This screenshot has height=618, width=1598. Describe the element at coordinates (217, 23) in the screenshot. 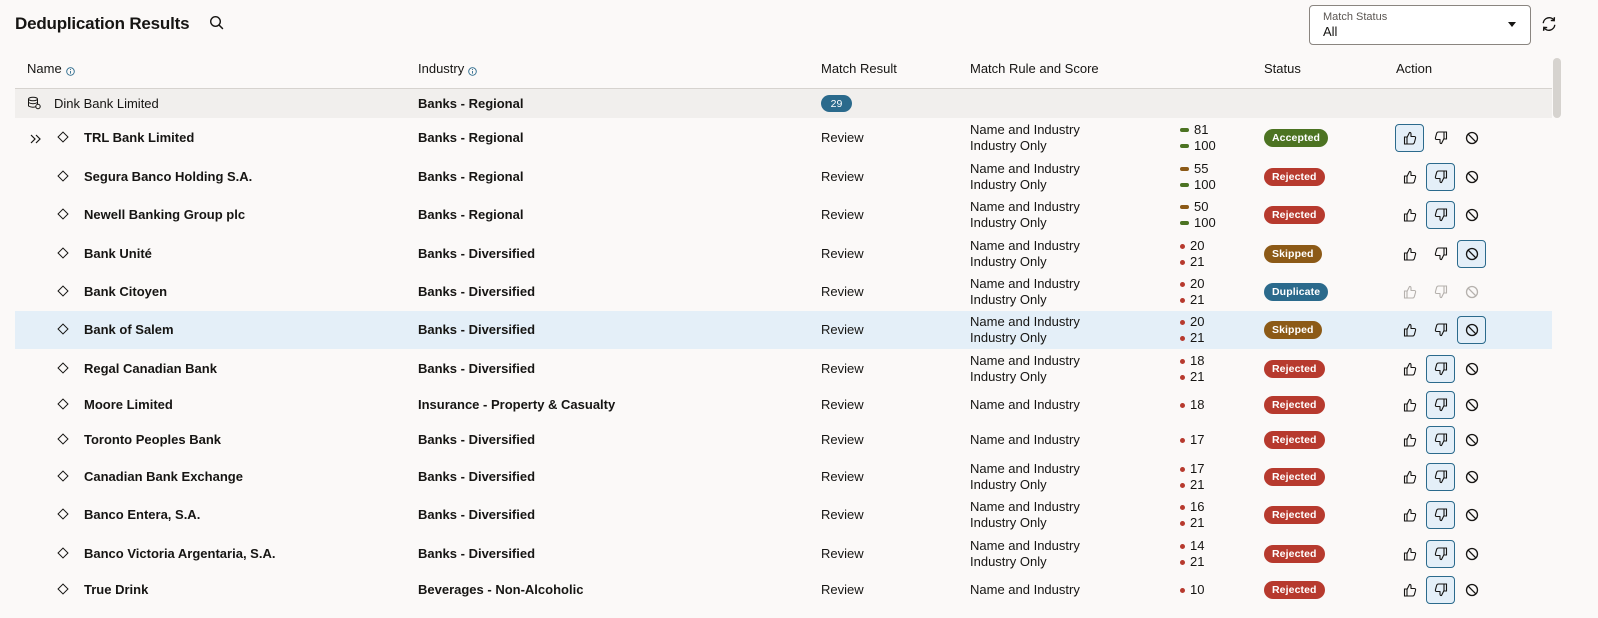

I see `search-icon` at that location.